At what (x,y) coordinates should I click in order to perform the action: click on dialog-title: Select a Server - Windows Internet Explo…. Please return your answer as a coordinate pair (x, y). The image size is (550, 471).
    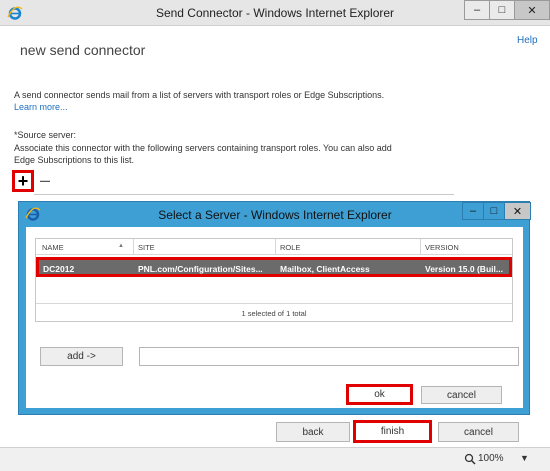
    Looking at the image, I should click on (275, 215).